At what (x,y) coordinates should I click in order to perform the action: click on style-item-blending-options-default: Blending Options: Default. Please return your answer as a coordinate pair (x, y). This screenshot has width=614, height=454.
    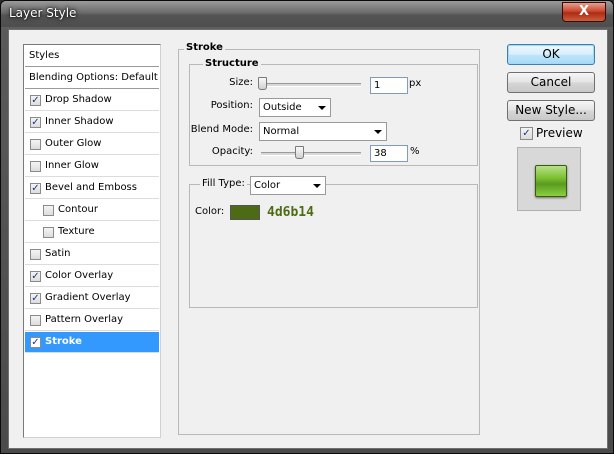
    Looking at the image, I should click on (92, 78).